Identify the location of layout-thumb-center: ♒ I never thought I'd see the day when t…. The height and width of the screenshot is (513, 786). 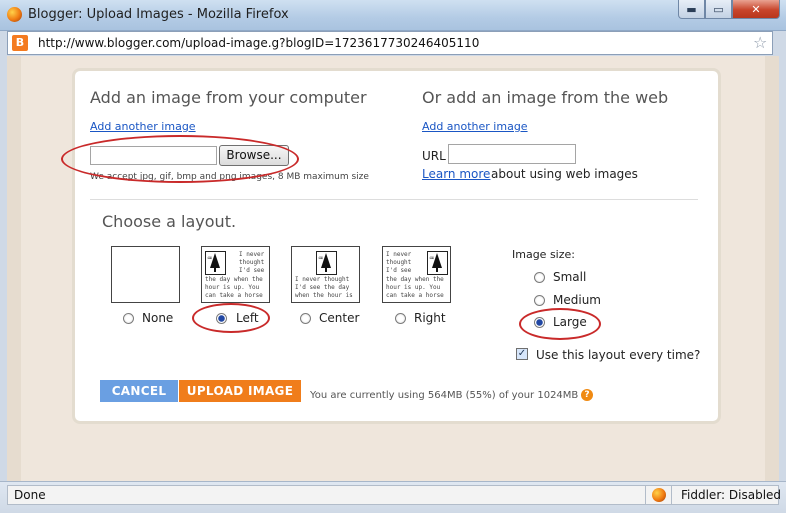
(325, 274).